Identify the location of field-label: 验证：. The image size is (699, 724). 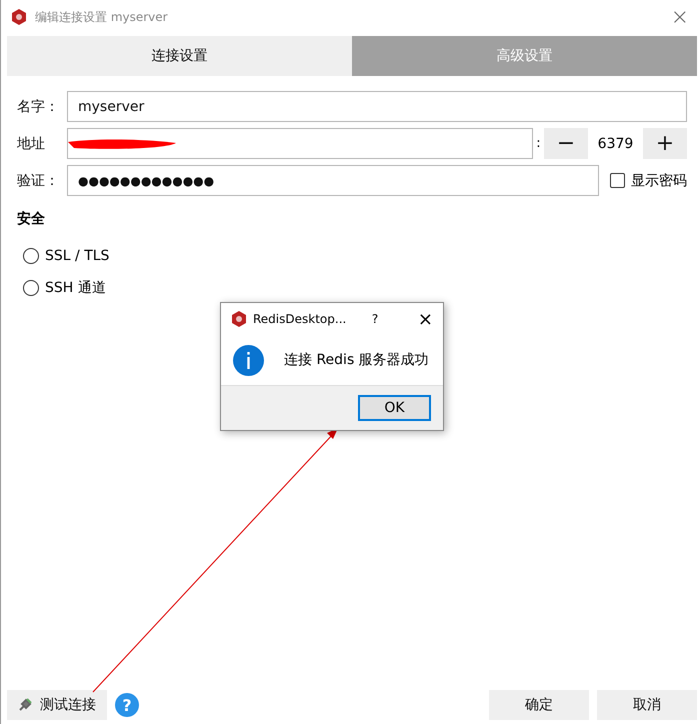
(38, 181).